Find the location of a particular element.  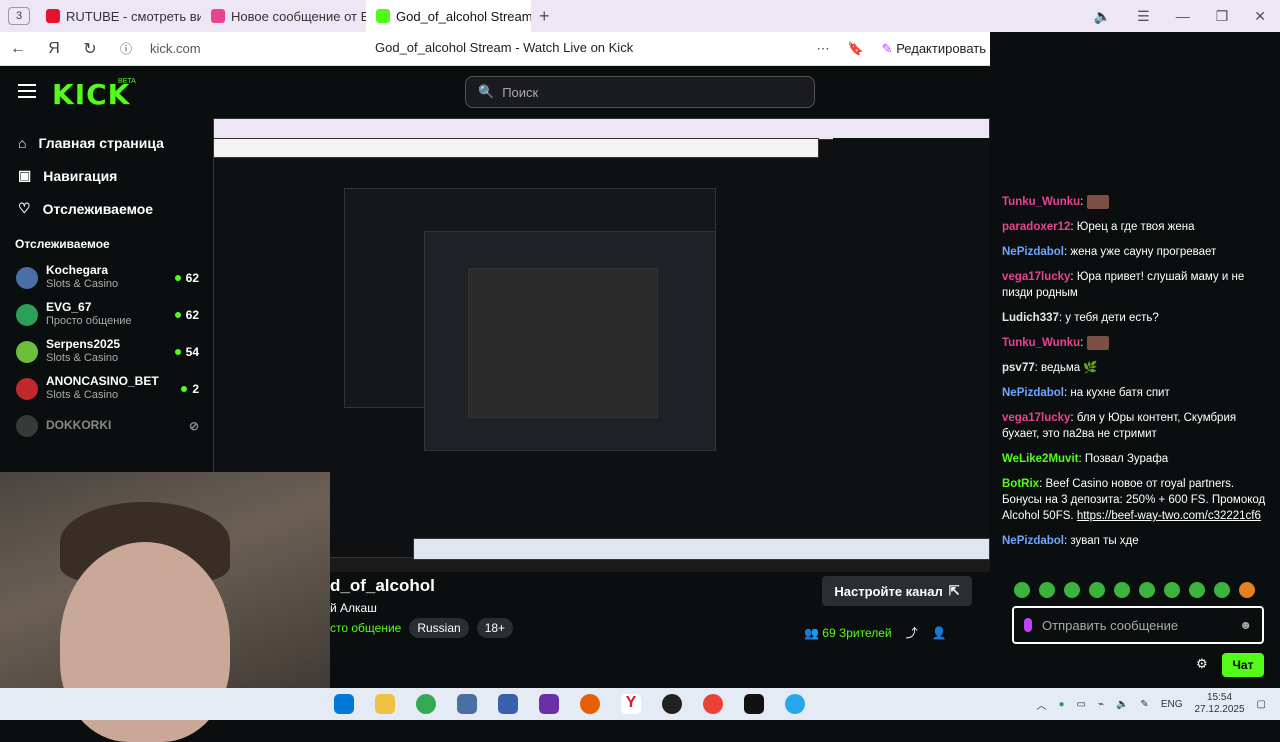

tab-kick: God_of_alcohol Stream ✕ is located at coordinates (448, 16).